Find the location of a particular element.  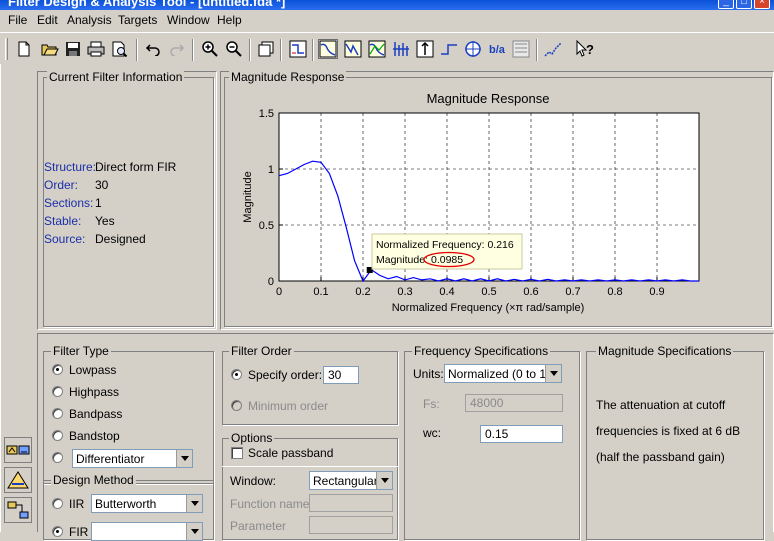

x-tick-label: 0.9 is located at coordinates (656, 292).